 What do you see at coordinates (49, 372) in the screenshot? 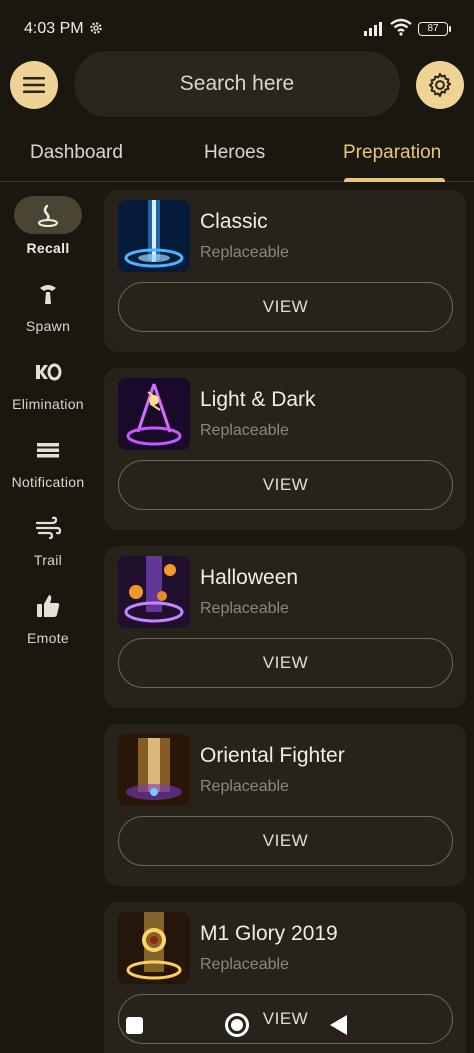
I see `ko-icon` at bounding box center [49, 372].